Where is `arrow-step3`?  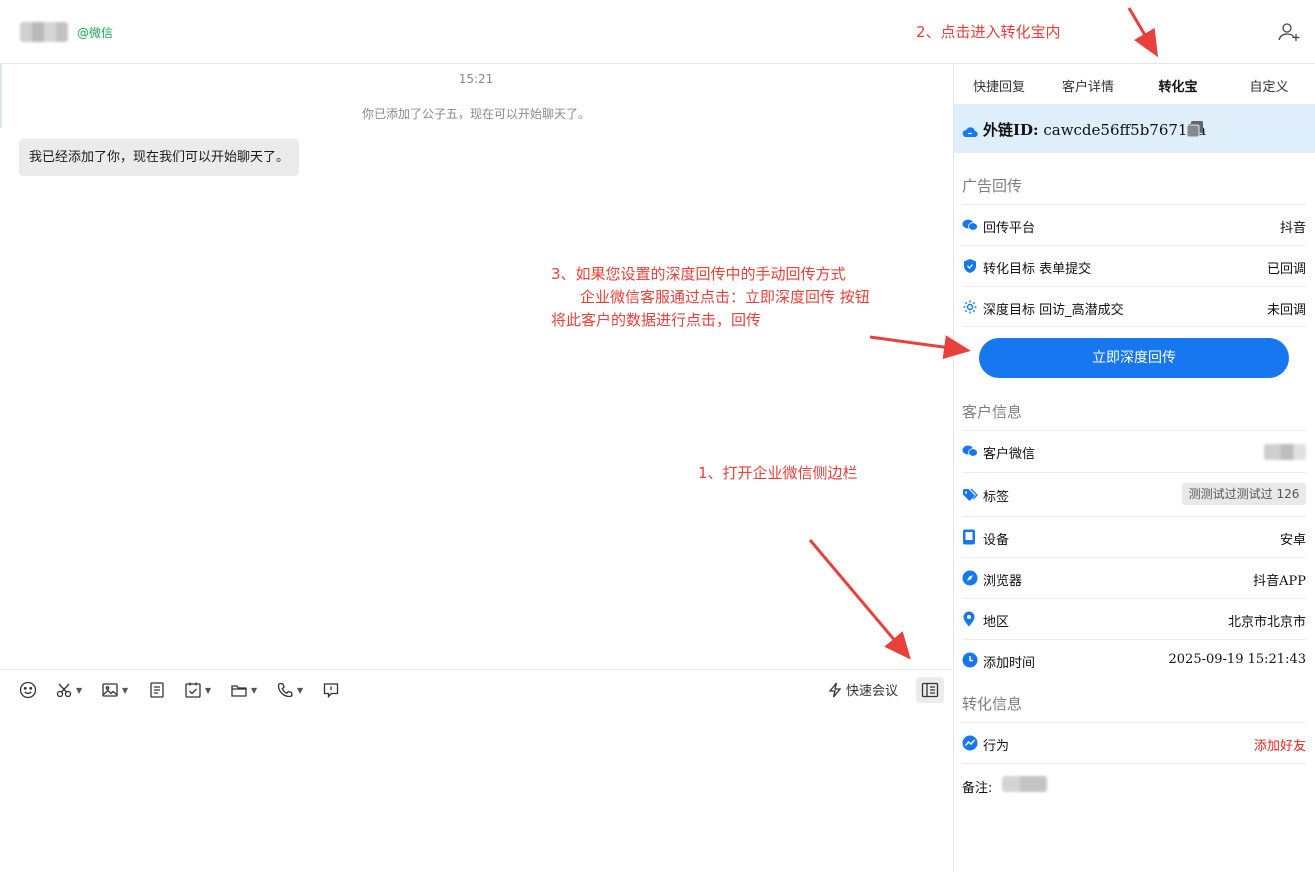 arrow-step3 is located at coordinates (920, 347).